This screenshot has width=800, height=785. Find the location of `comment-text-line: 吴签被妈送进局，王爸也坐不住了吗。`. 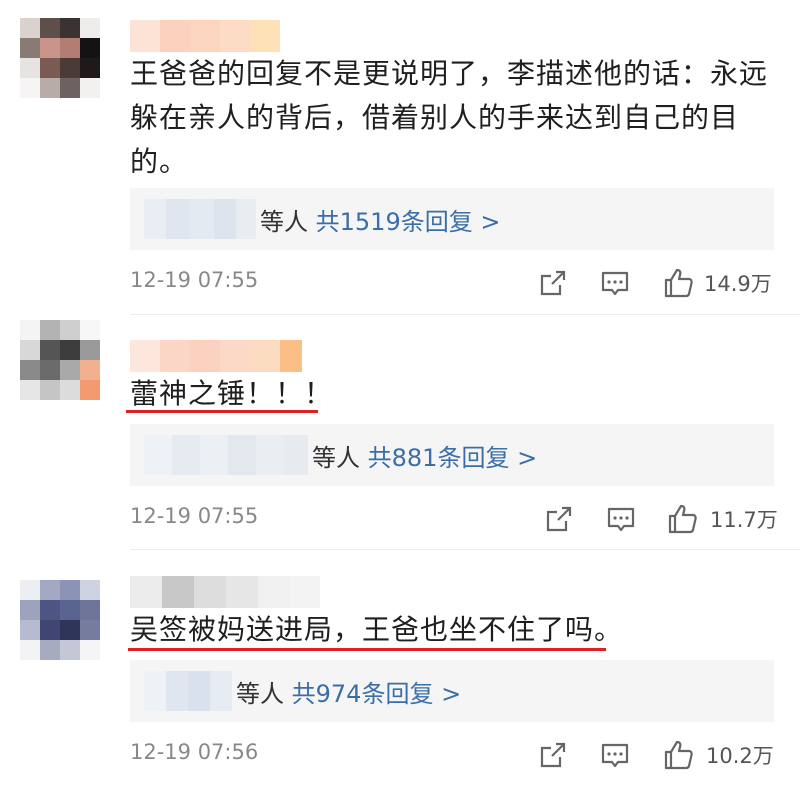

comment-text-line: 吴签被妈送进局，王爸也坐不住了吗。 is located at coordinates (377, 629).